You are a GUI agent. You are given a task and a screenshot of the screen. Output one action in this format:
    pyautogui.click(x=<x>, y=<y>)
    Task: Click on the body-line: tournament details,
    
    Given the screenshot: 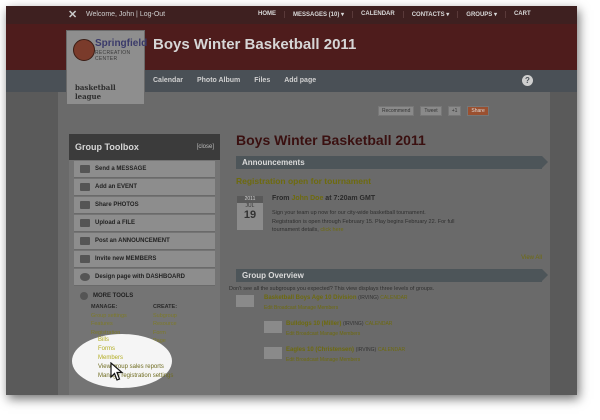 What is the action you would take?
    pyautogui.click(x=295, y=230)
    